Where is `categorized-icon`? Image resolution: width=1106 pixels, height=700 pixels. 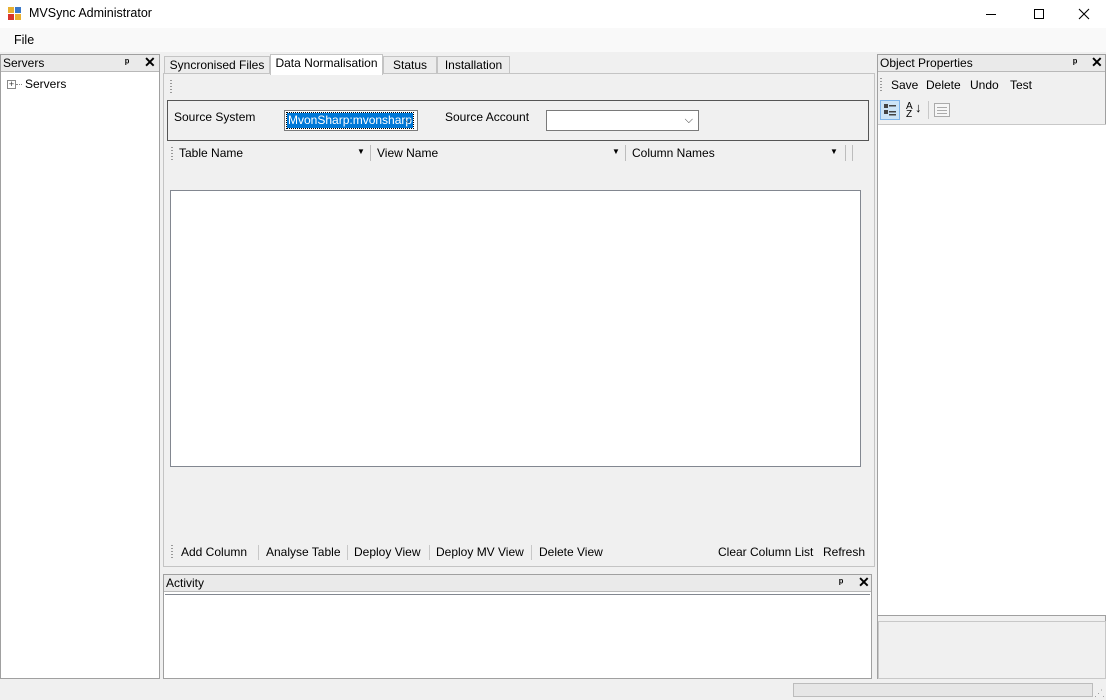 categorized-icon is located at coordinates (890, 110).